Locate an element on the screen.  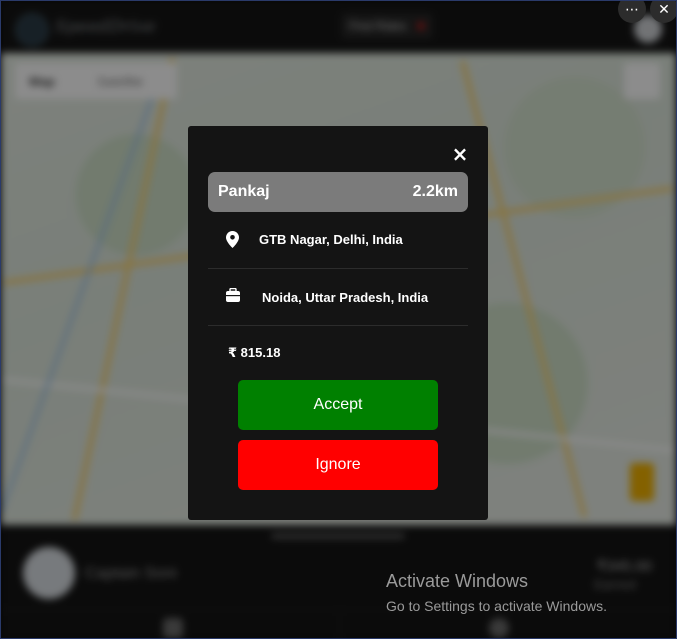
rider-name: Pankaj is located at coordinates (244, 191).